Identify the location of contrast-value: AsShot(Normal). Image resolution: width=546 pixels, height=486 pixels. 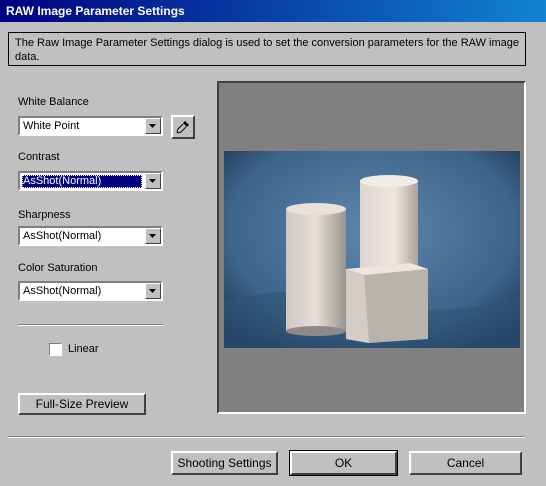
(82, 181).